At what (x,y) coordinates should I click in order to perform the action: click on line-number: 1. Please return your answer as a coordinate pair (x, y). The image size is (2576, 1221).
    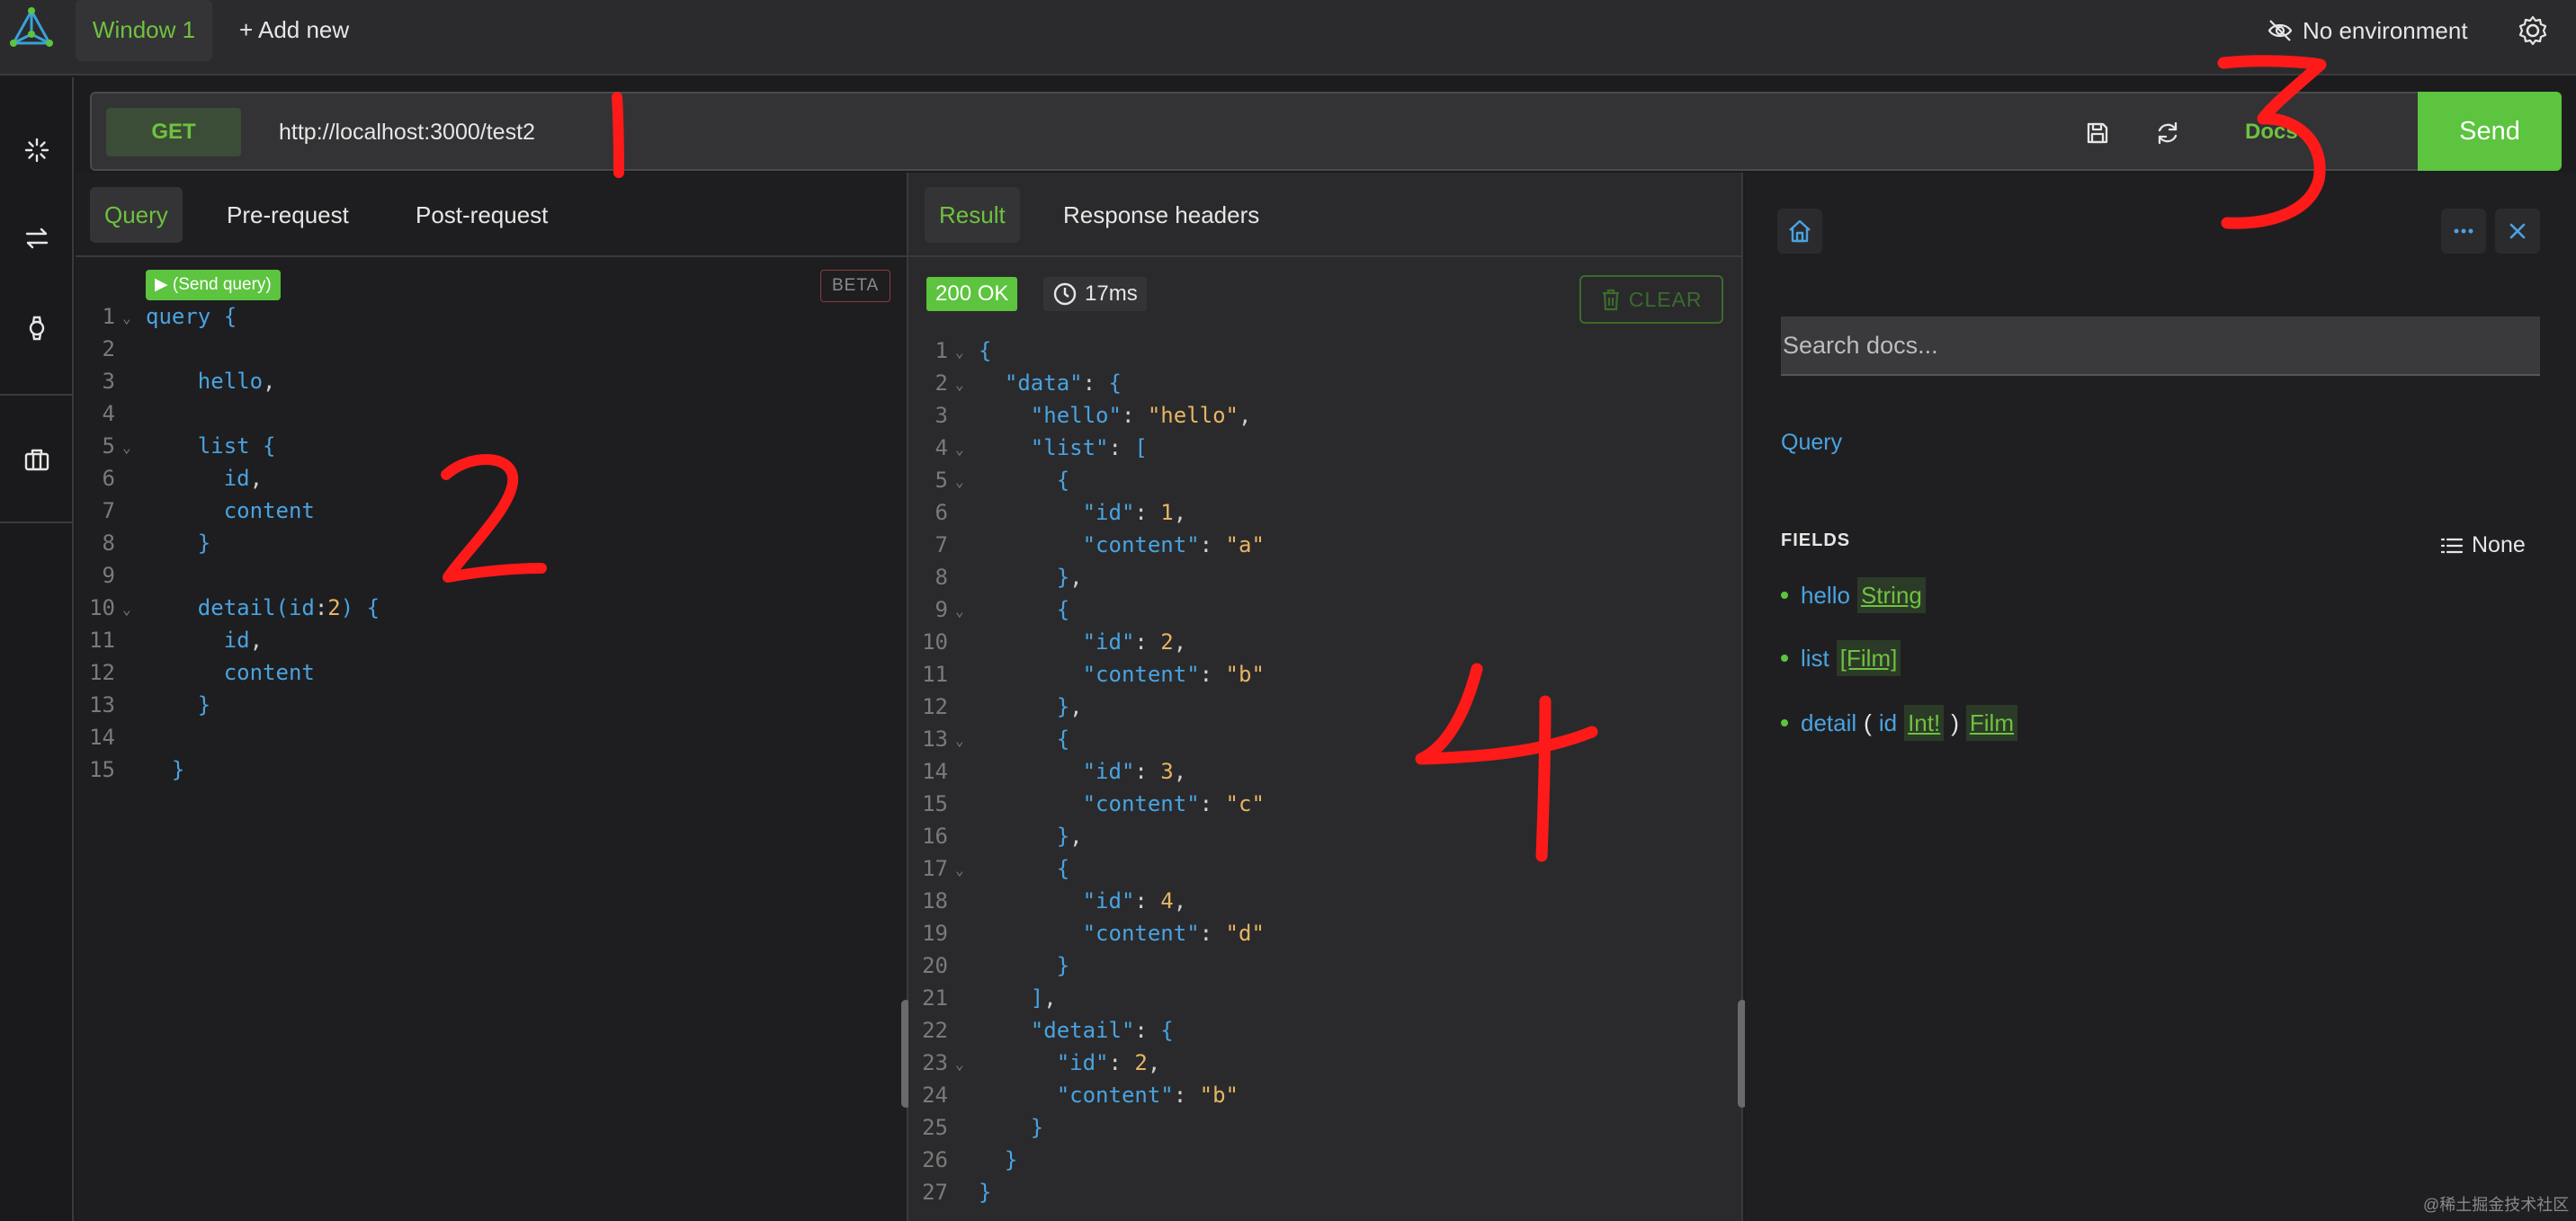
    Looking at the image, I should click on (942, 350).